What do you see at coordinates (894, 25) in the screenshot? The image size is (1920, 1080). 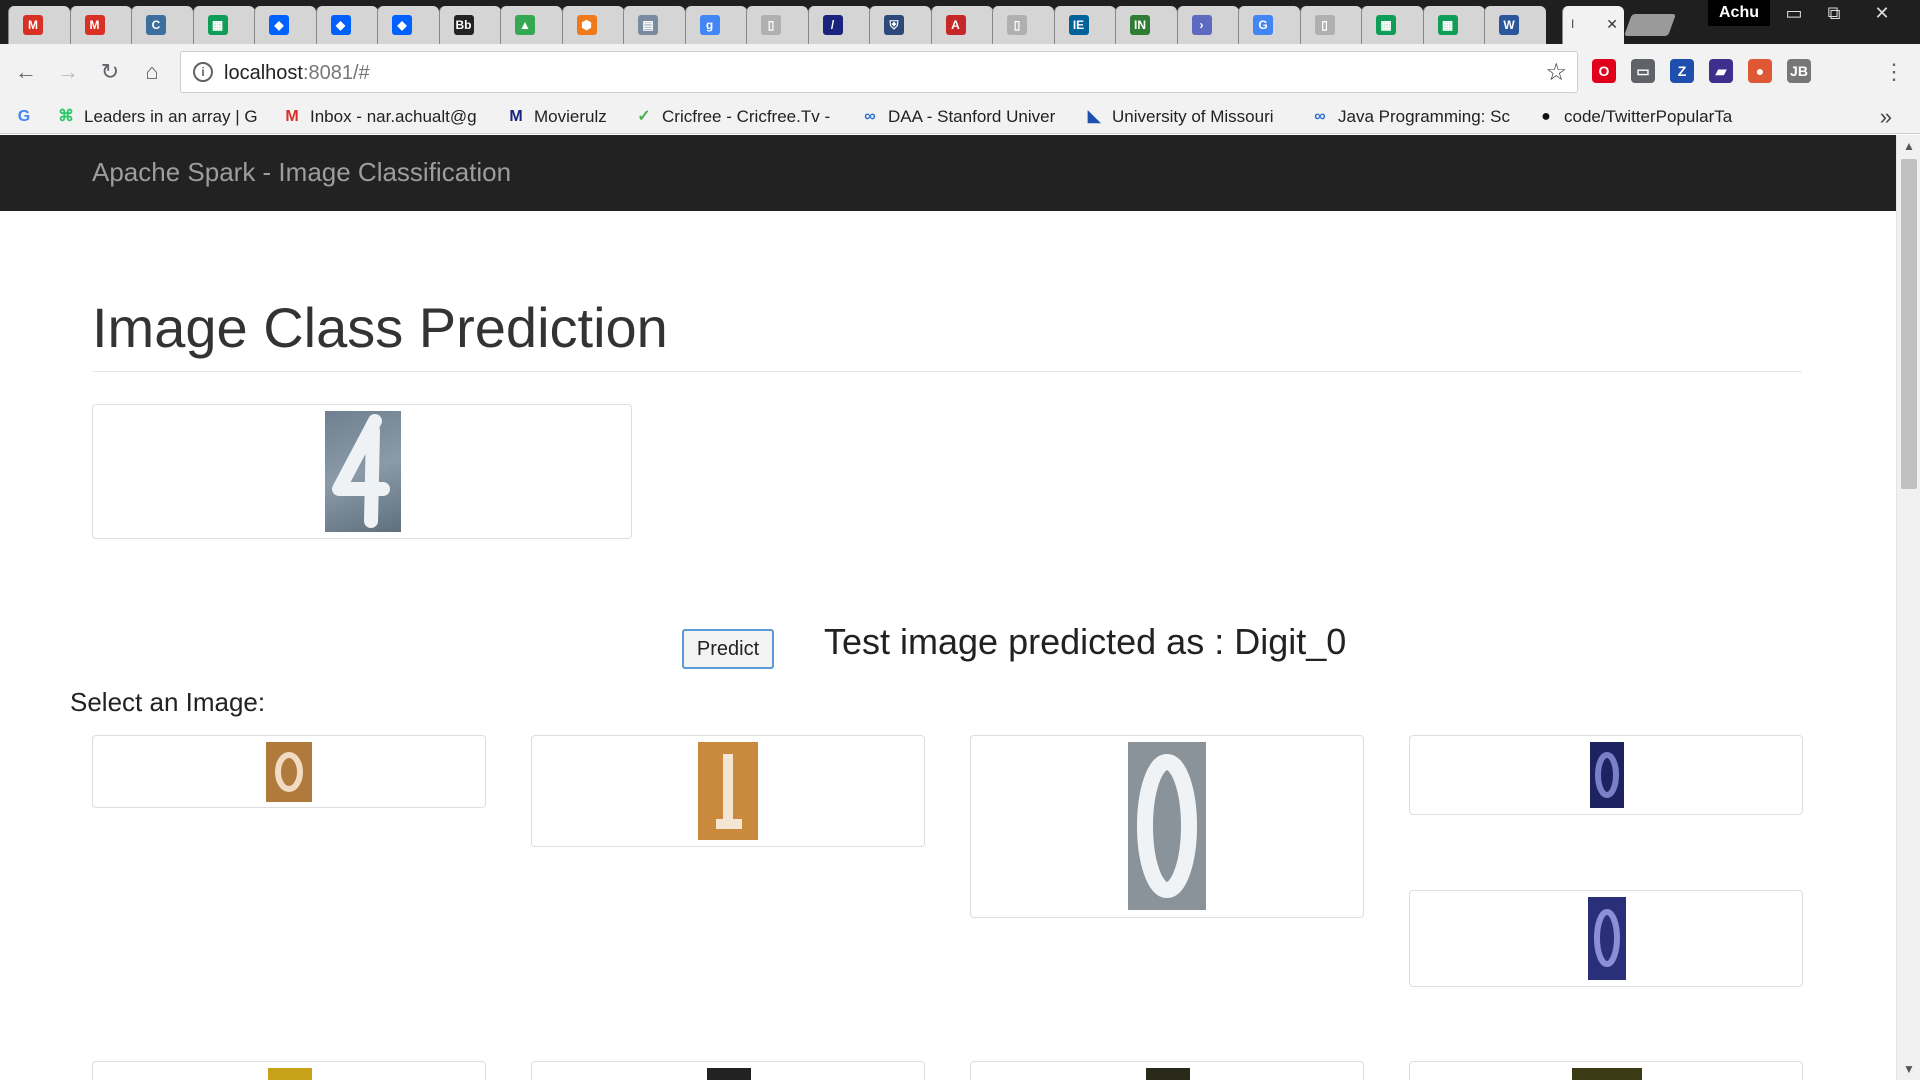 I see `shield-icon: ⛨` at bounding box center [894, 25].